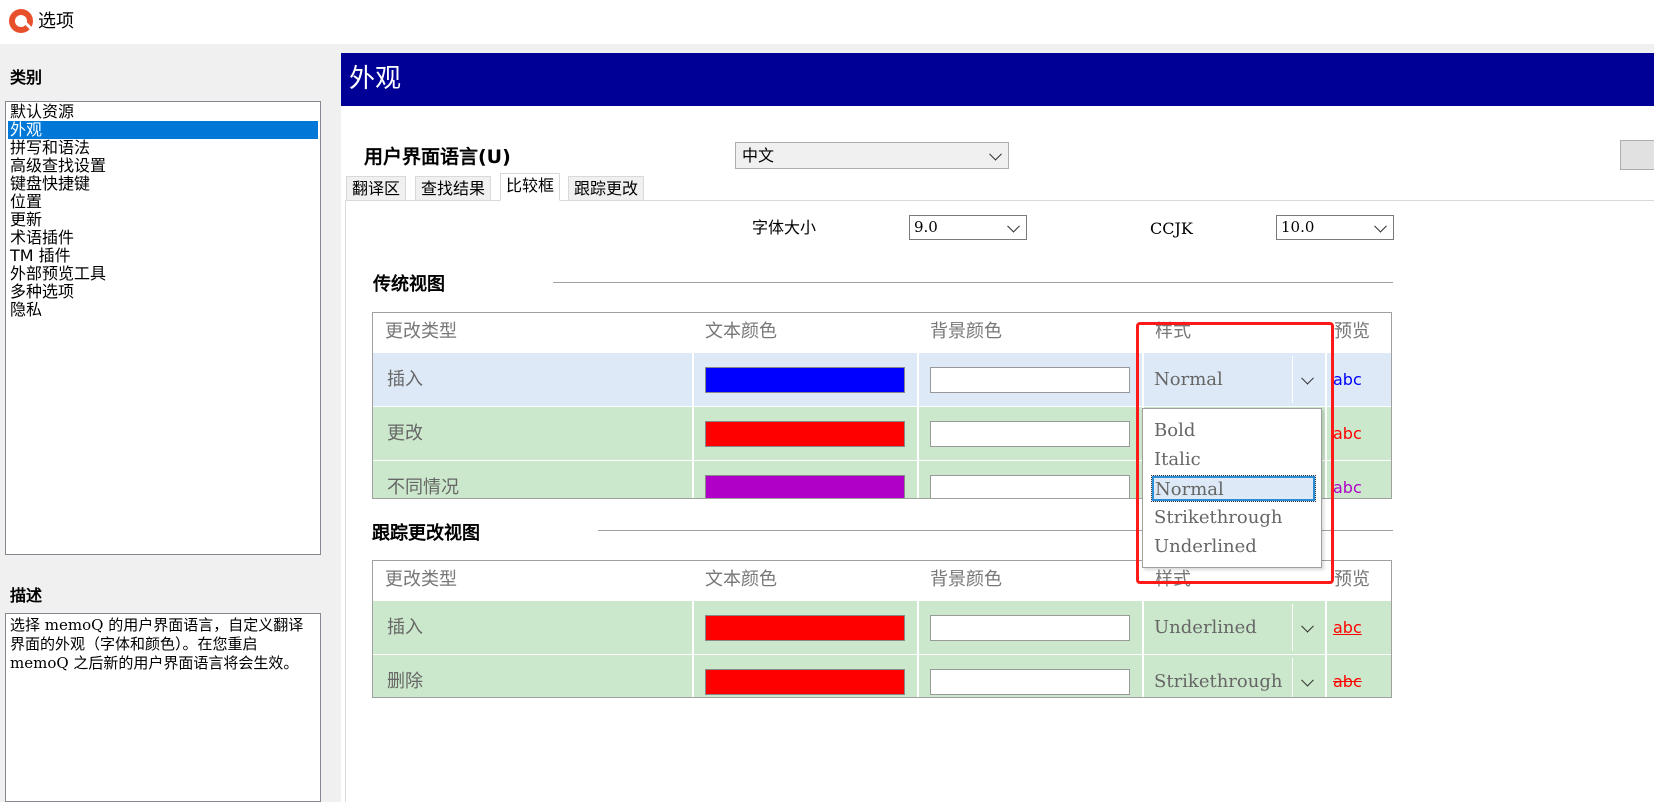 The width and height of the screenshot is (1654, 802). What do you see at coordinates (453, 188) in the screenshot?
I see `tab-lookup-results: 查找结果` at bounding box center [453, 188].